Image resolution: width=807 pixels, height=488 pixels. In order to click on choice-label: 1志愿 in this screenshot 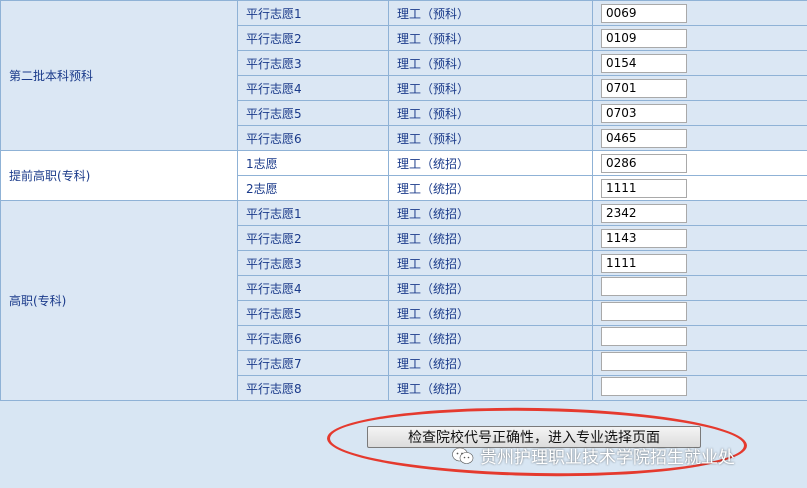, I will do `click(313, 163)`.